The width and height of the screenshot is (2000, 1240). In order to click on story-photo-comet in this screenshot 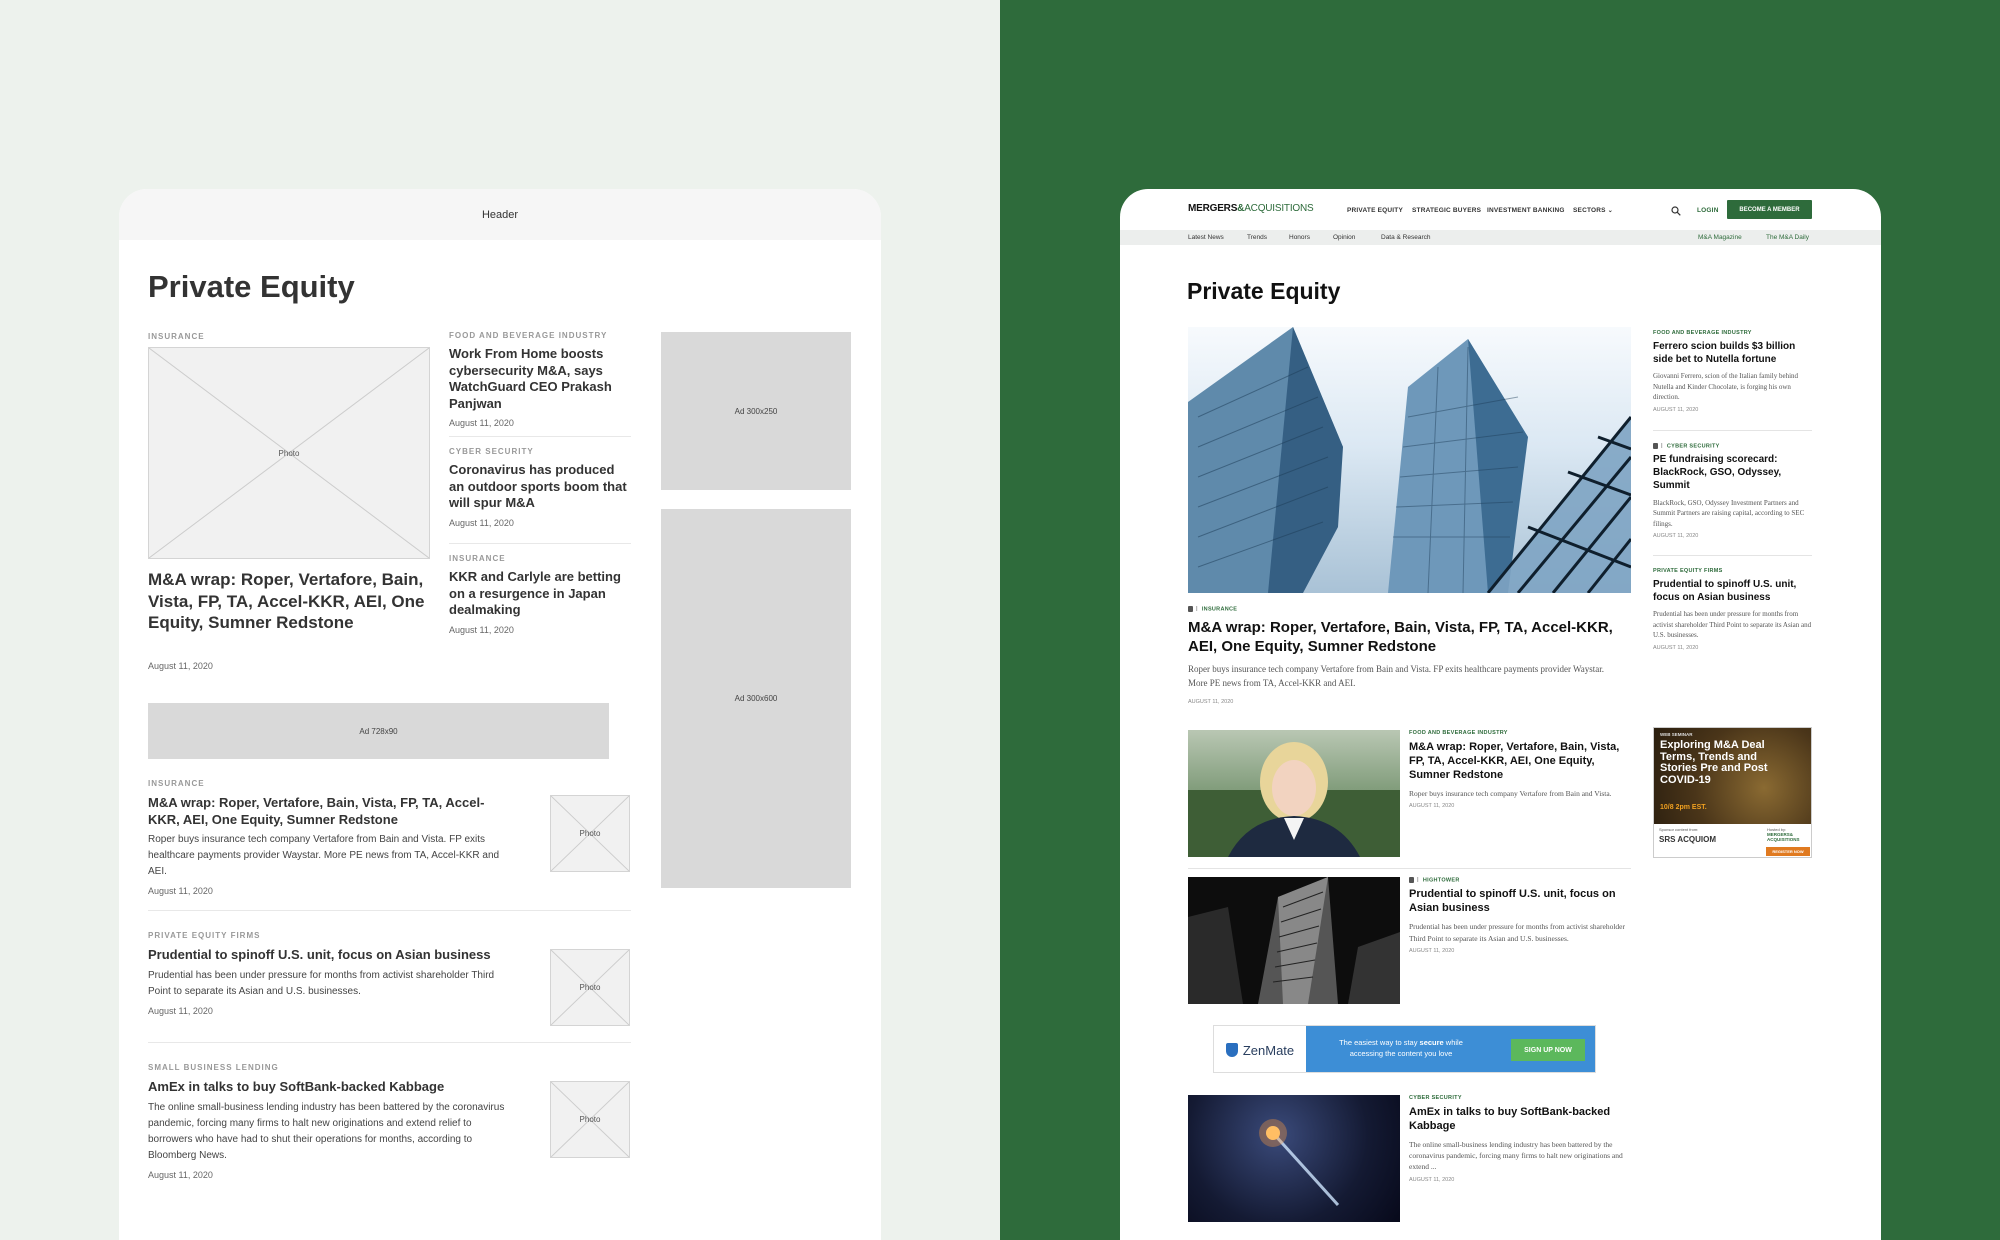, I will do `click(1294, 1158)`.